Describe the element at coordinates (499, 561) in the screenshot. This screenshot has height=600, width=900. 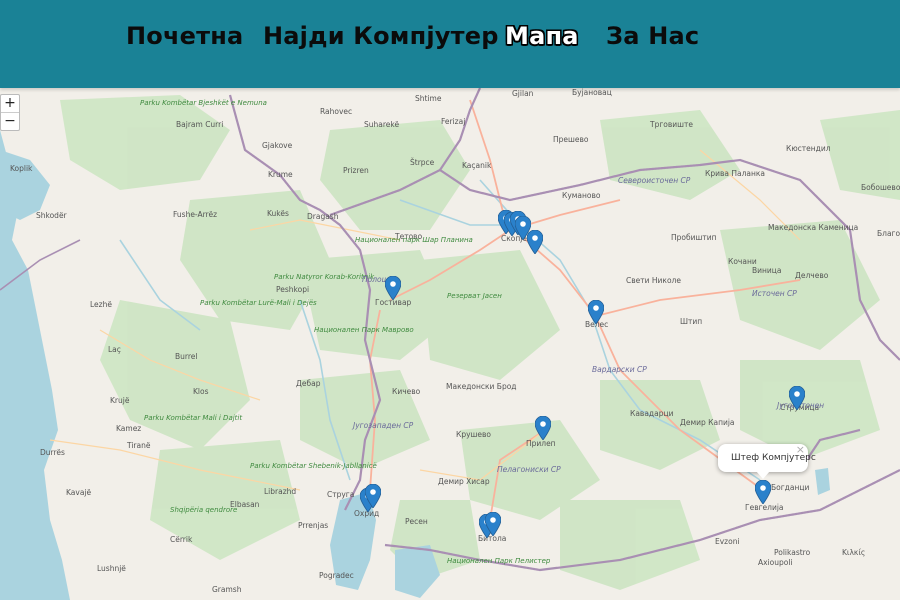
I see `park-label: Национален Парк Пелистер` at that location.